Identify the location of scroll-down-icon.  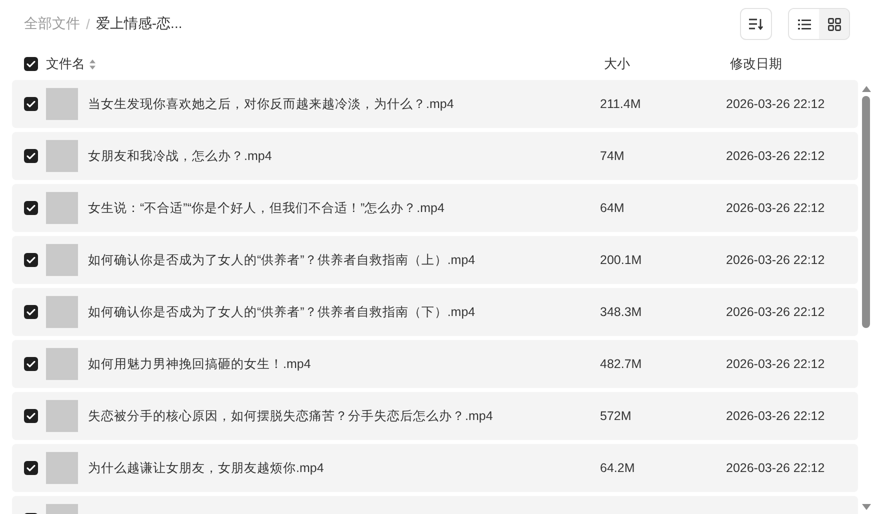
(866, 507).